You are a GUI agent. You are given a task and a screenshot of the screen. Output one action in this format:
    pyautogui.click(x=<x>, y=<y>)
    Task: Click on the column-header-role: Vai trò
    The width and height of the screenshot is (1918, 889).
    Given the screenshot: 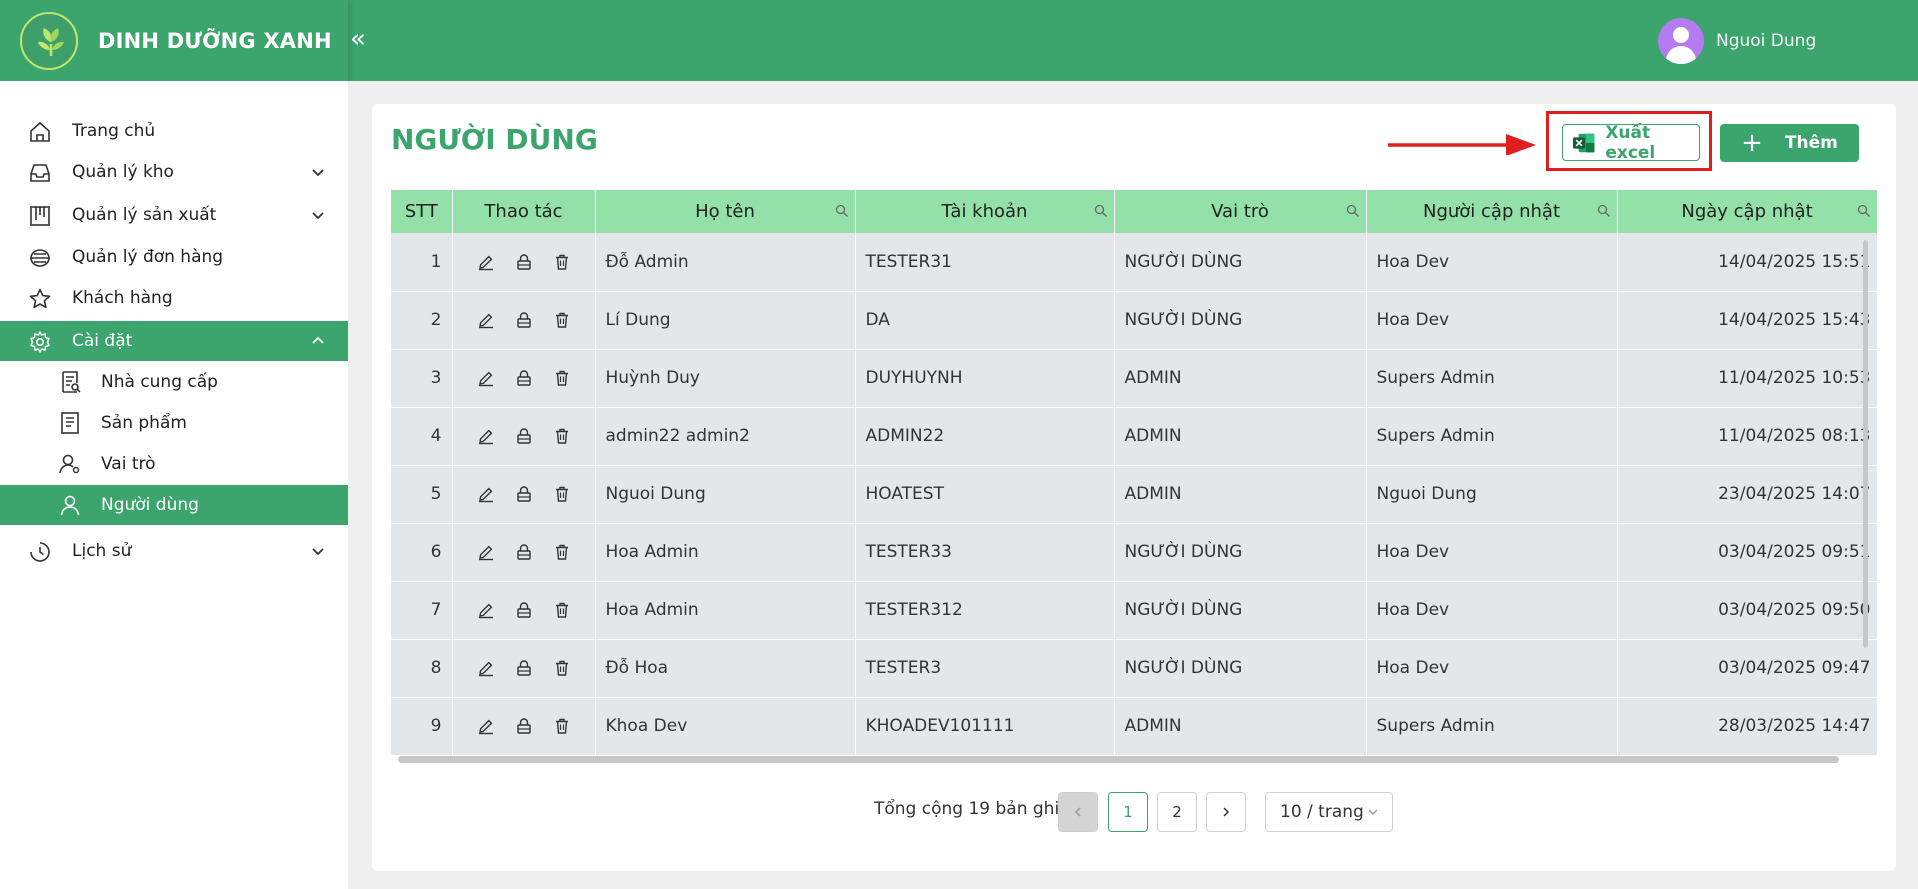 What is the action you would take?
    pyautogui.click(x=1240, y=211)
    